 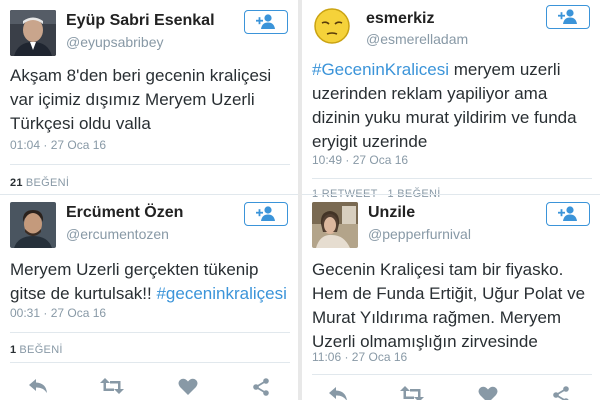 I want to click on hashtag-link: #GeceninKralicesi, so click(x=380, y=69).